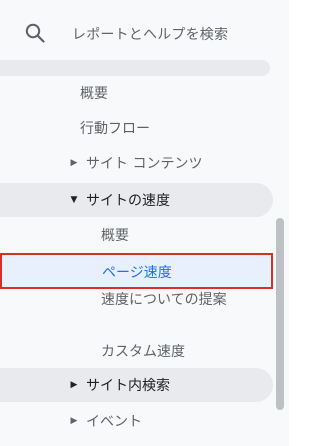 The width and height of the screenshot is (320, 446). I want to click on scrollbar-thumb, so click(280, 314).